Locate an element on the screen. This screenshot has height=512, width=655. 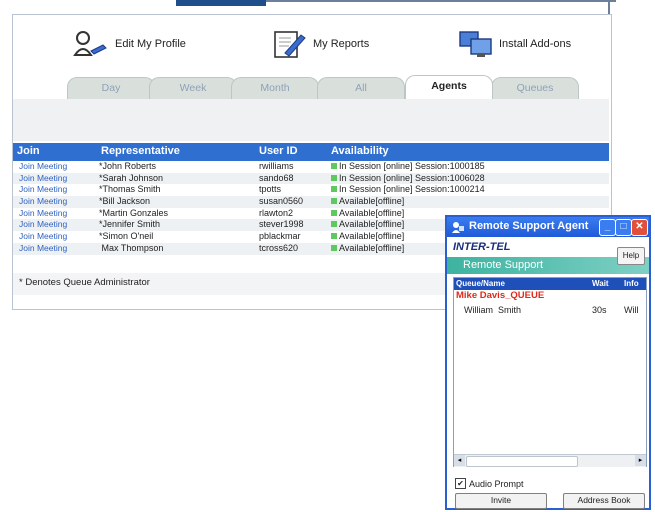
checkmark-icon: ✔ is located at coordinates (460, 483).